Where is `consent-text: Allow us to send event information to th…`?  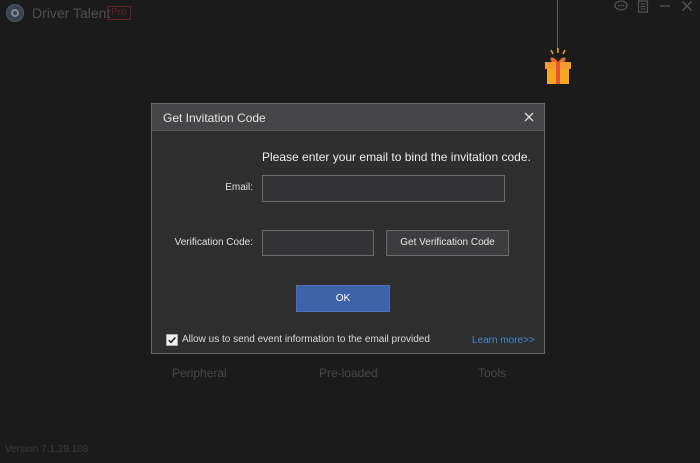 consent-text: Allow us to send event information to th… is located at coordinates (306, 339).